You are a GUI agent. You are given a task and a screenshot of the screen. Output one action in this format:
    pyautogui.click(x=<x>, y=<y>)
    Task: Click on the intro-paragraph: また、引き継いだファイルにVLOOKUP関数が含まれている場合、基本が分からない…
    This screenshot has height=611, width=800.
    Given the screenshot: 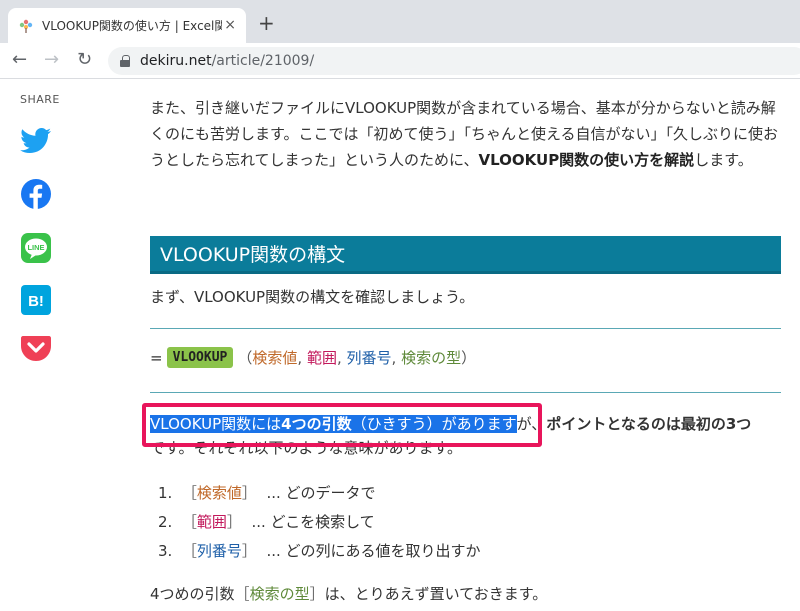 What is the action you would take?
    pyautogui.click(x=464, y=134)
    